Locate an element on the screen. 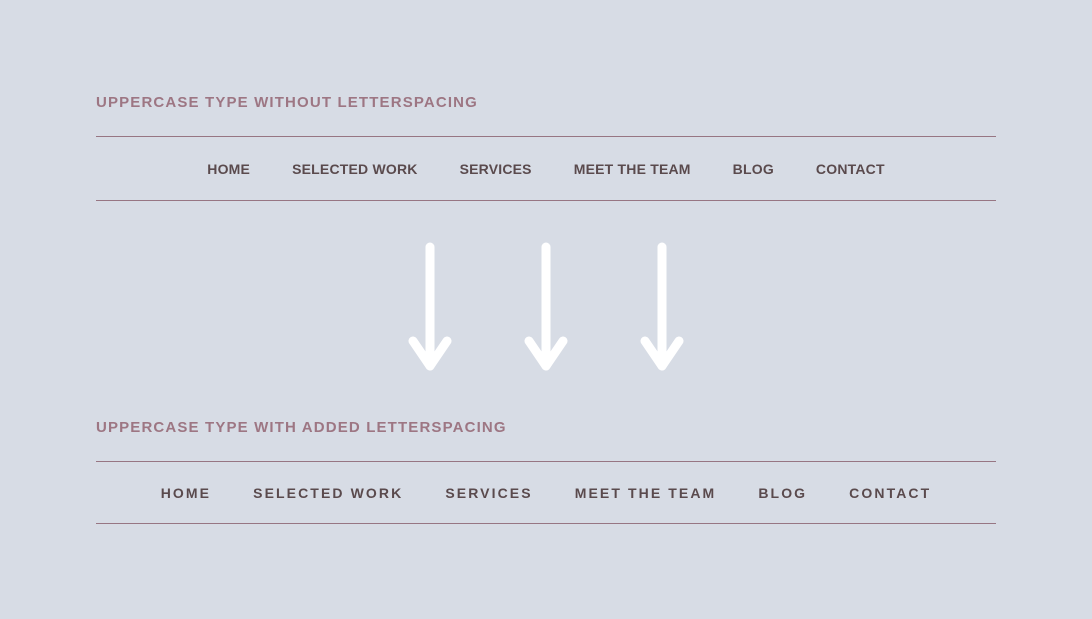 This screenshot has height=619, width=1092. divider-bottom-nav-plain is located at coordinates (546, 200).